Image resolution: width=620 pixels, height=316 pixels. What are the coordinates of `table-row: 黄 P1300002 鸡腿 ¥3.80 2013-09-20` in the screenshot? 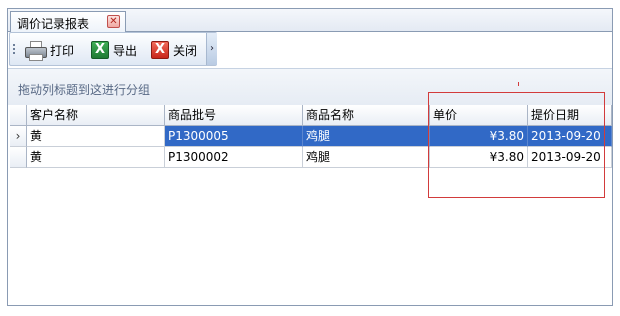 It's located at (311, 157).